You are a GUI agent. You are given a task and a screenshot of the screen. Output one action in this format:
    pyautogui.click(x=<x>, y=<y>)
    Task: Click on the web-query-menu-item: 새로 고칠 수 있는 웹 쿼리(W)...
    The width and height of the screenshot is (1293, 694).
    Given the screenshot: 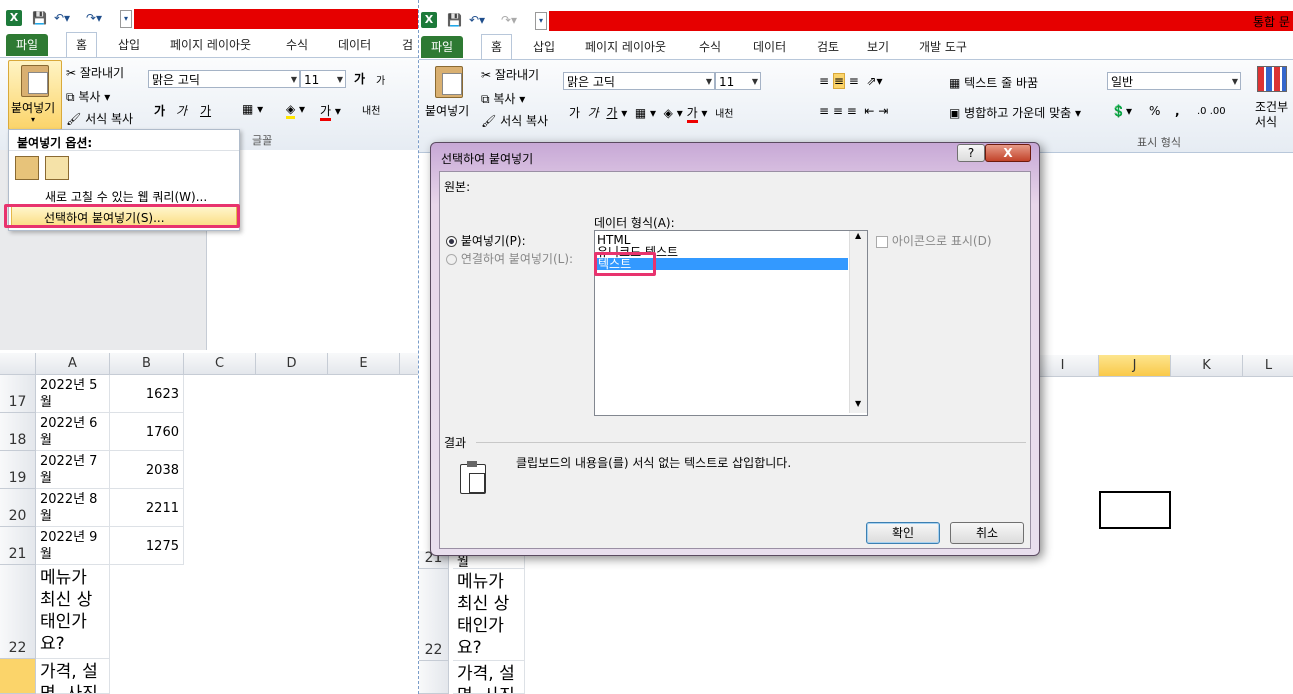 What is the action you would take?
    pyautogui.click(x=126, y=196)
    